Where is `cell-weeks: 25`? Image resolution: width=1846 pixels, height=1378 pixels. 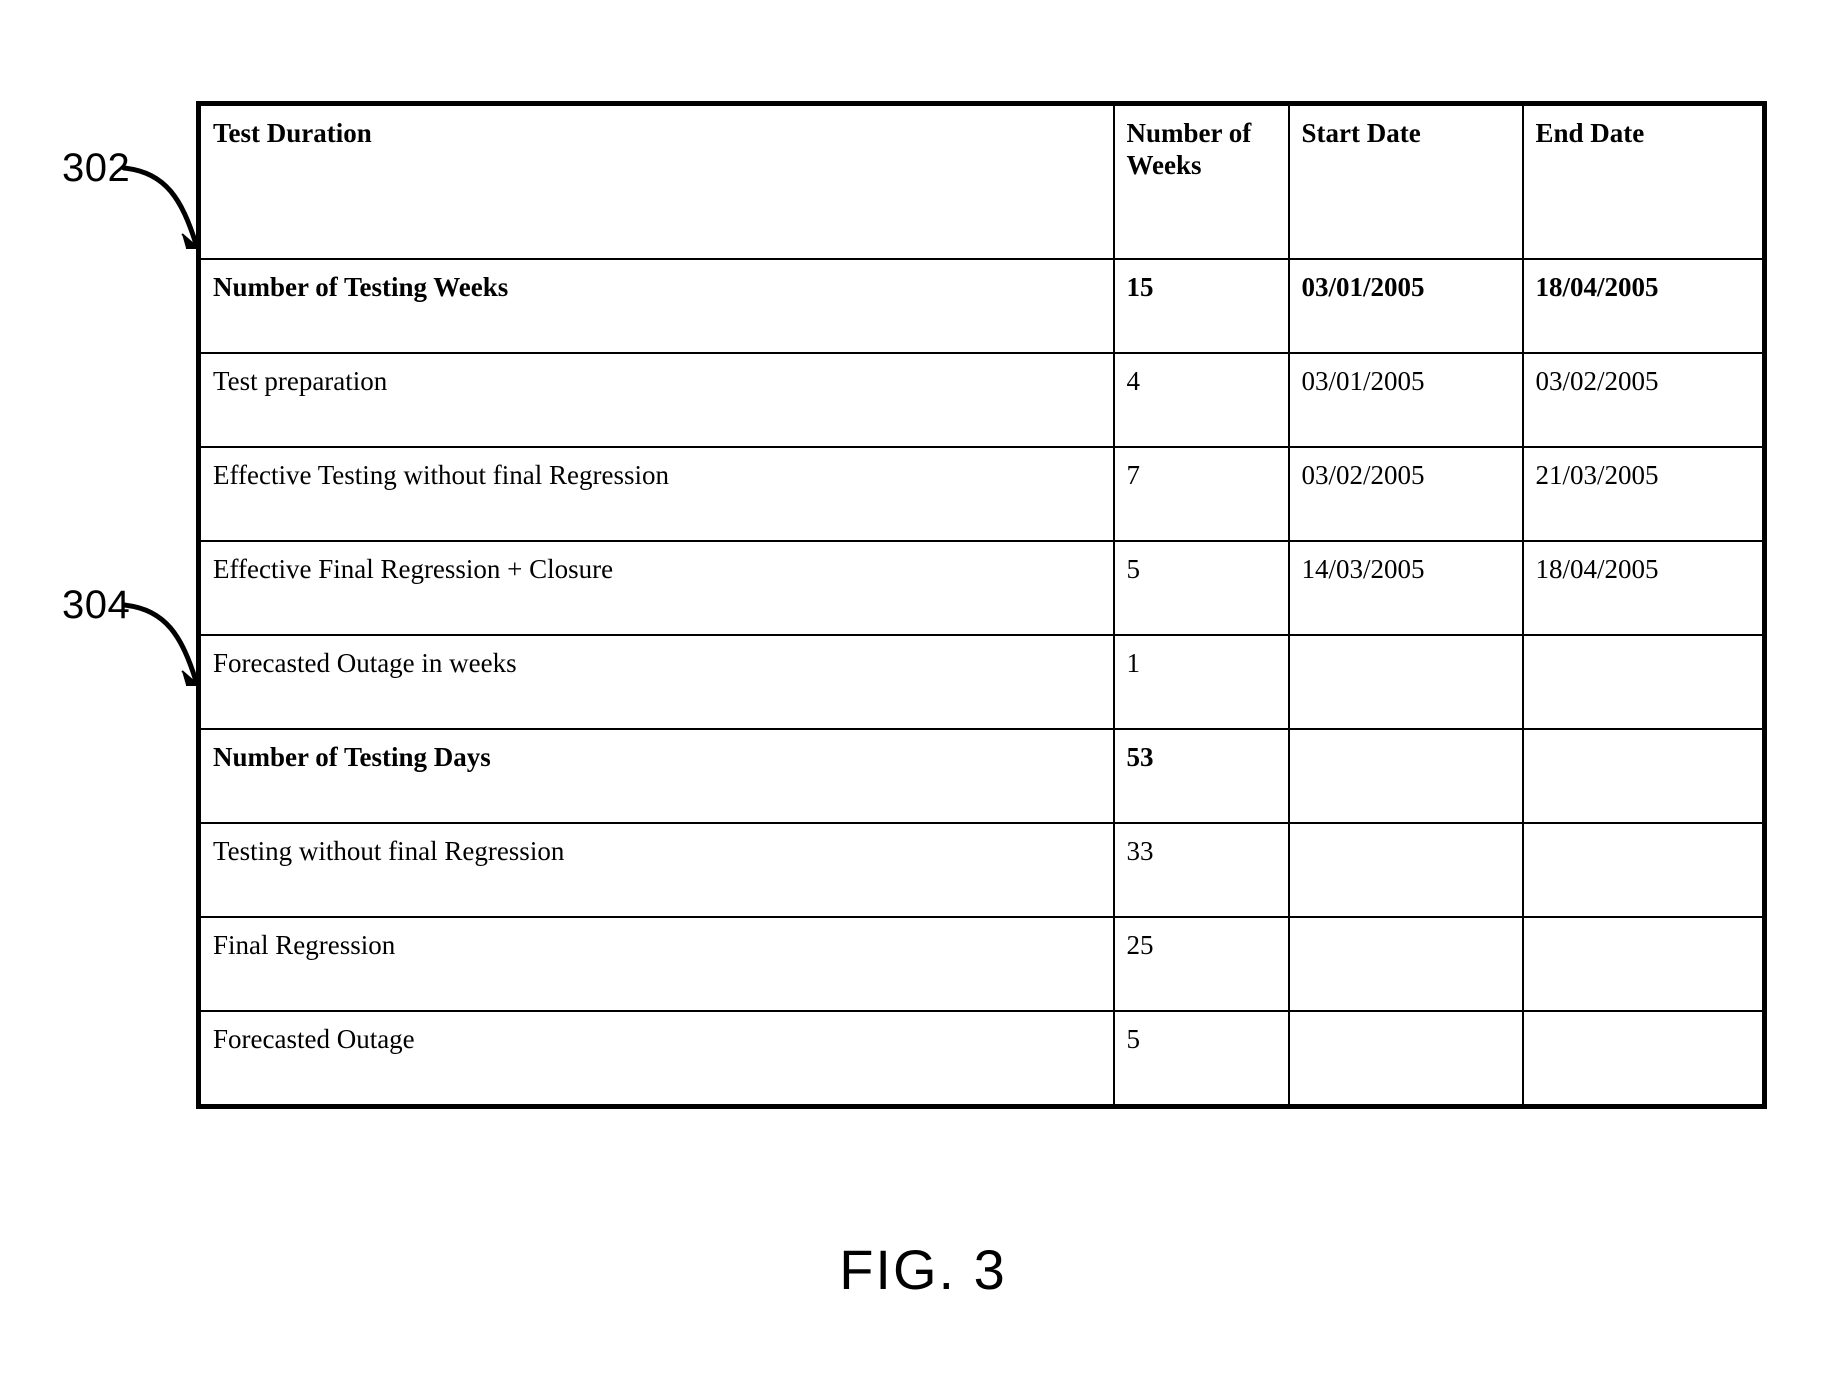
cell-weeks: 25 is located at coordinates (1201, 964).